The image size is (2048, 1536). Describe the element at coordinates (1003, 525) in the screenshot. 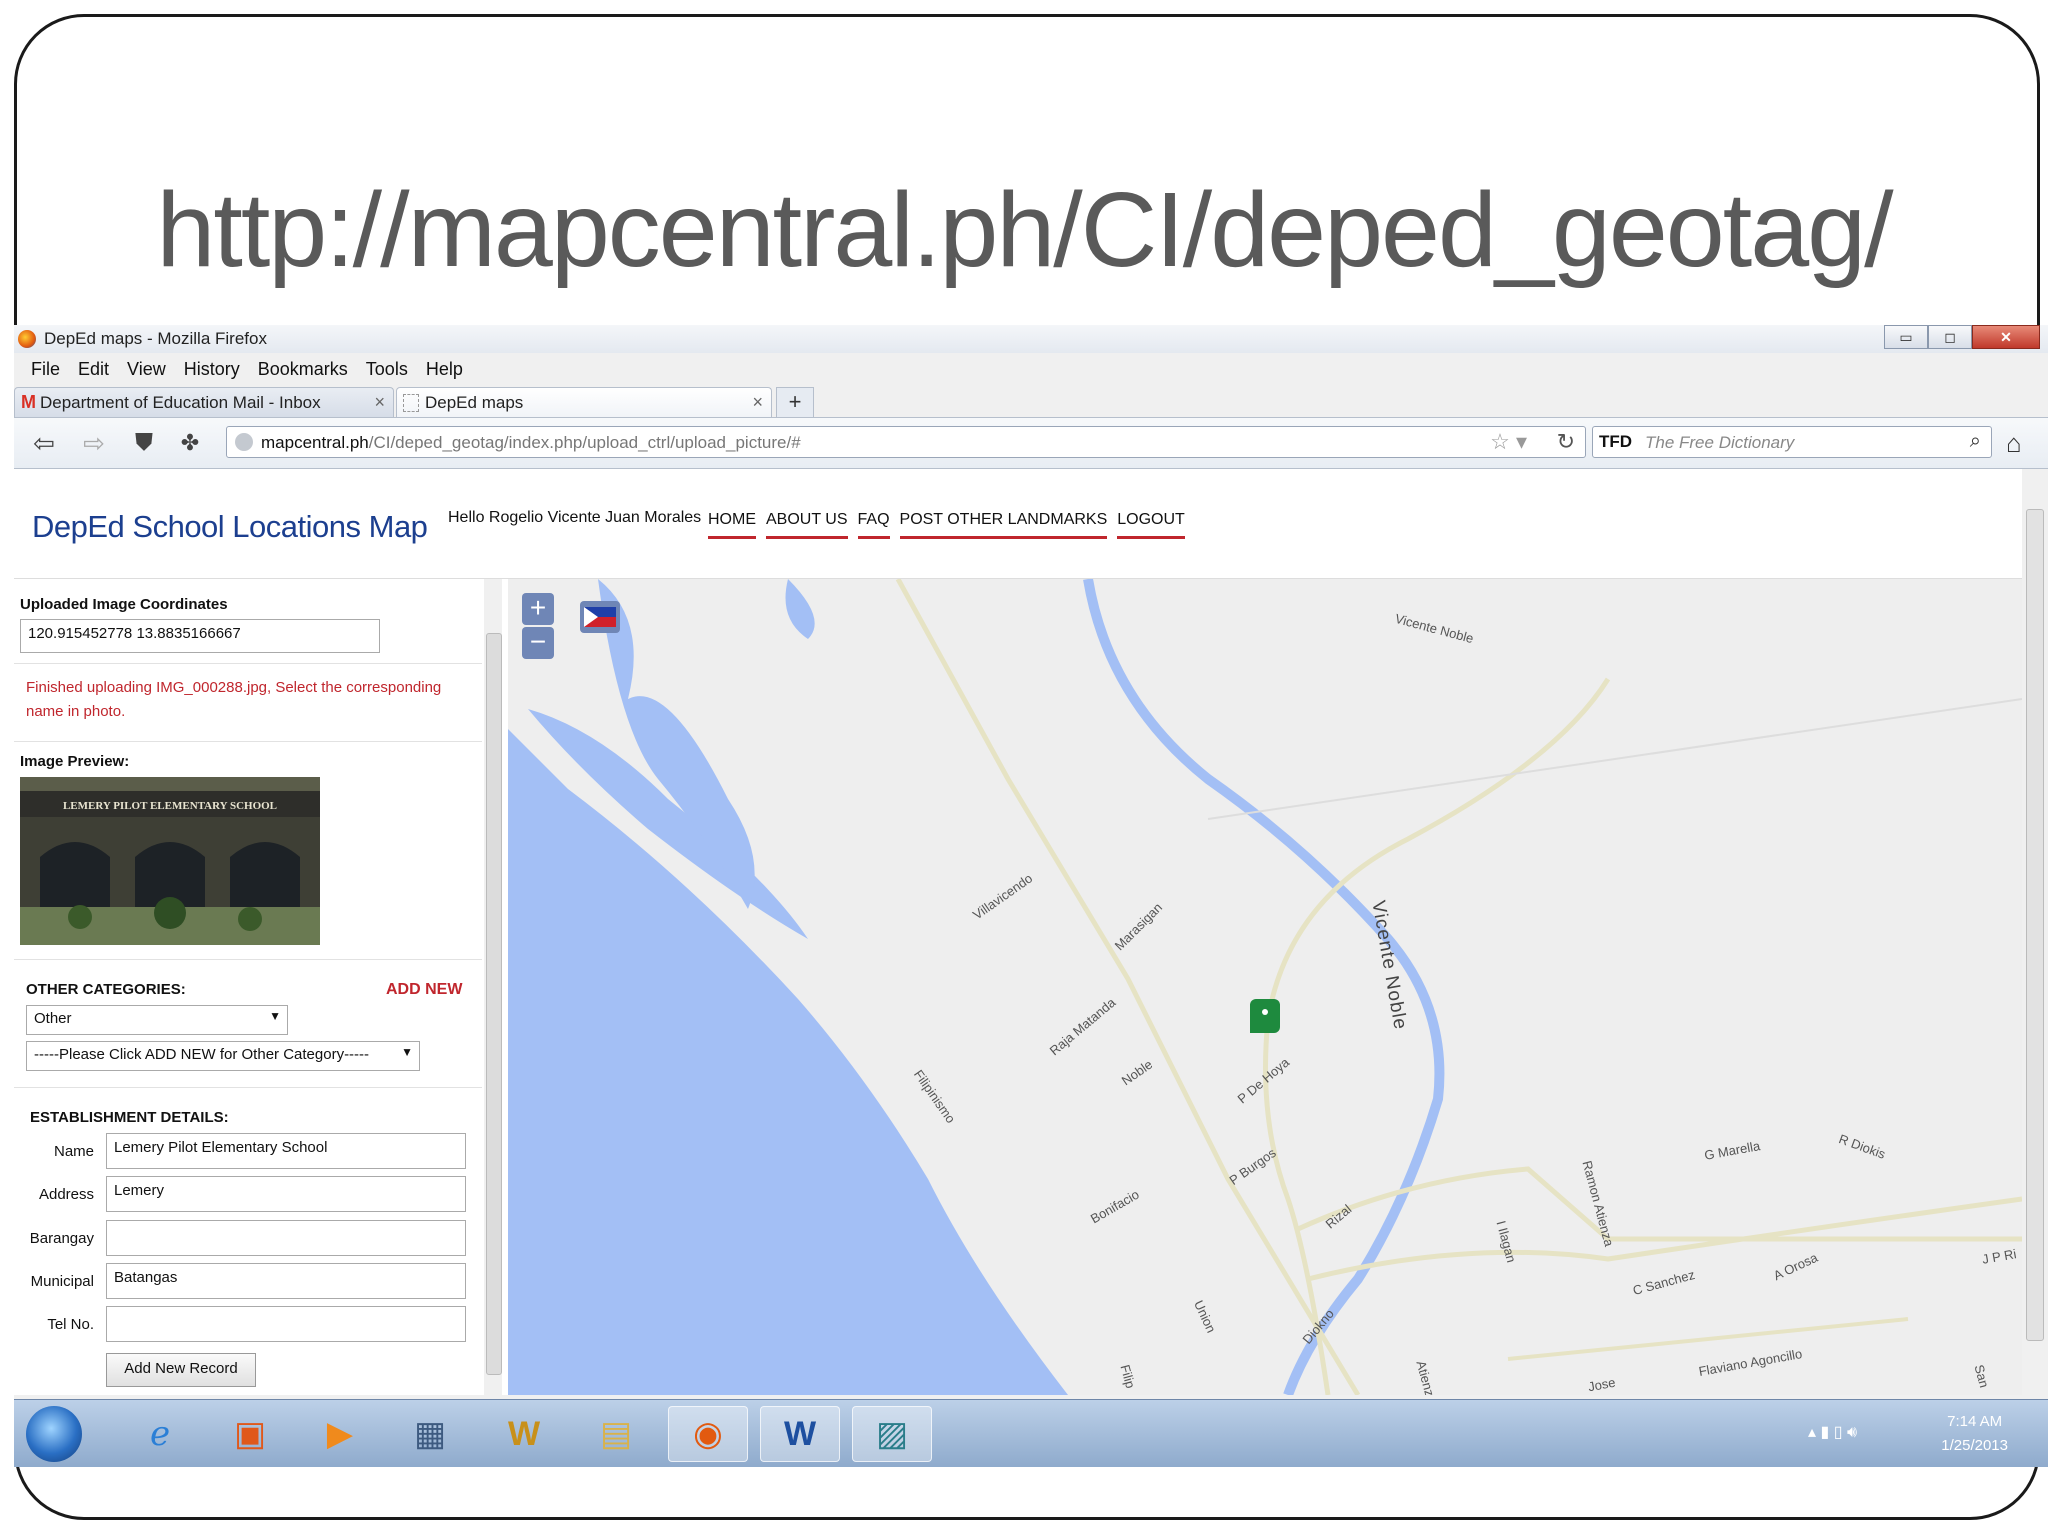

I see `nav-post-other-landmarks: POST OTHER LANDMARKS` at that location.